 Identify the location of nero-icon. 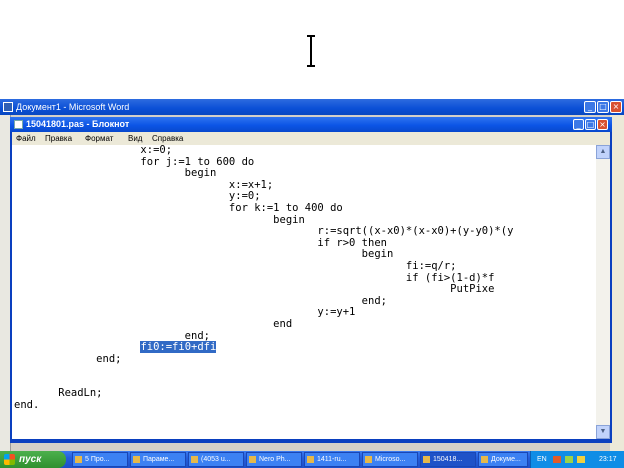
(252, 459).